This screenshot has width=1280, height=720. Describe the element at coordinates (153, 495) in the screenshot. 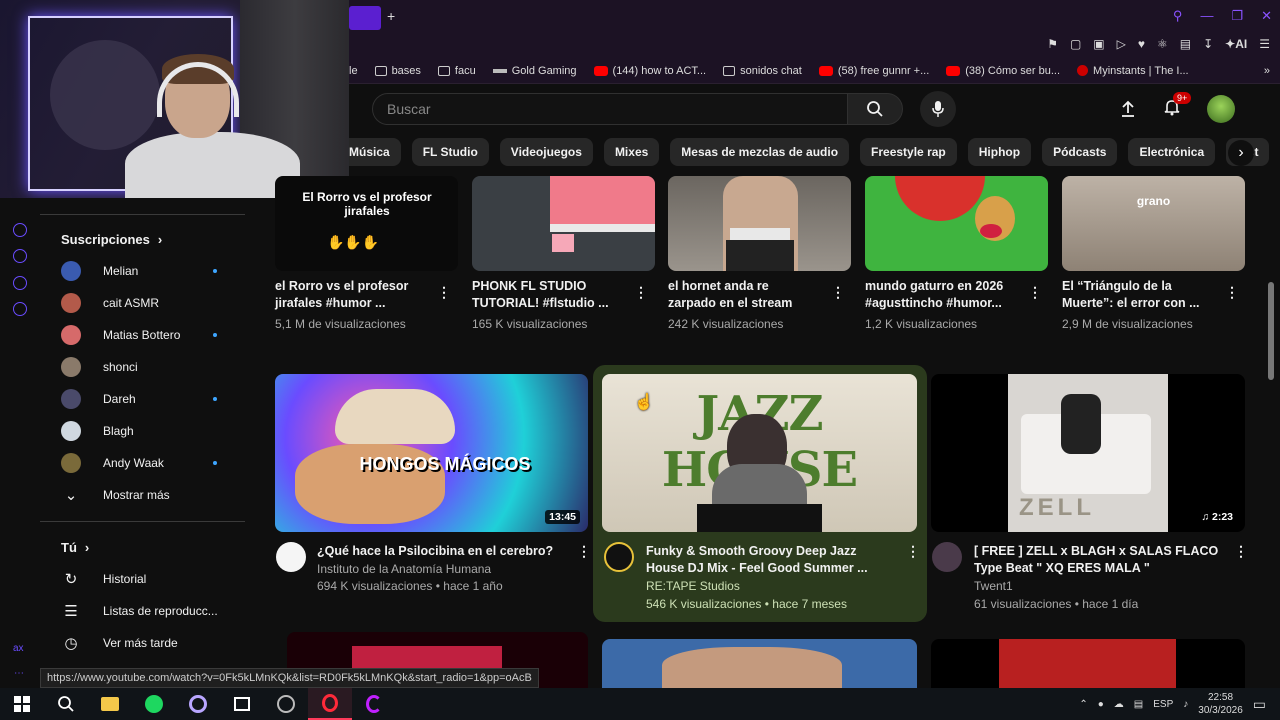

I see `show-more-button: ⌄ Mostrar más` at that location.